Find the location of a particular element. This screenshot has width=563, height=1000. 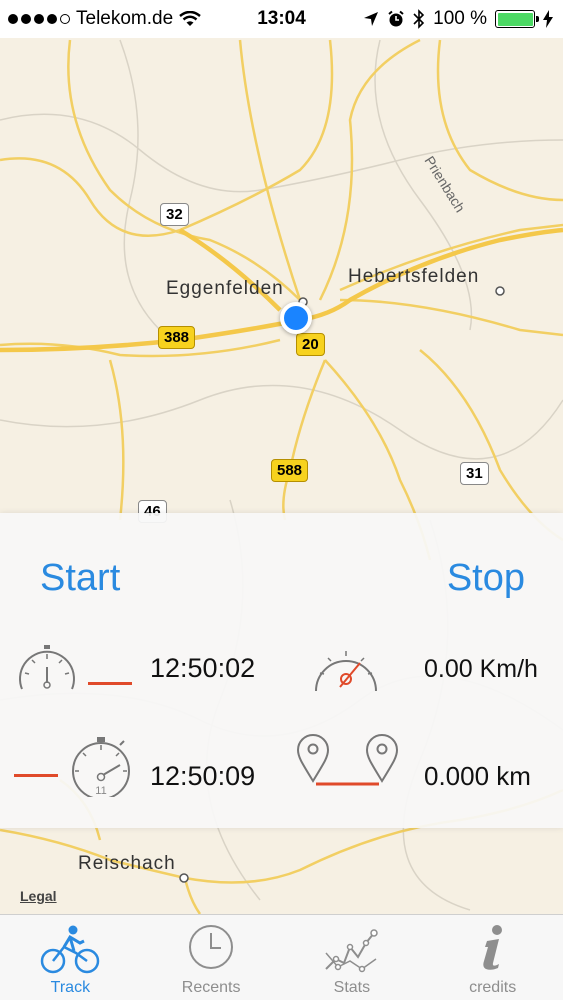

distance-value: 0.000 km is located at coordinates (477, 776).